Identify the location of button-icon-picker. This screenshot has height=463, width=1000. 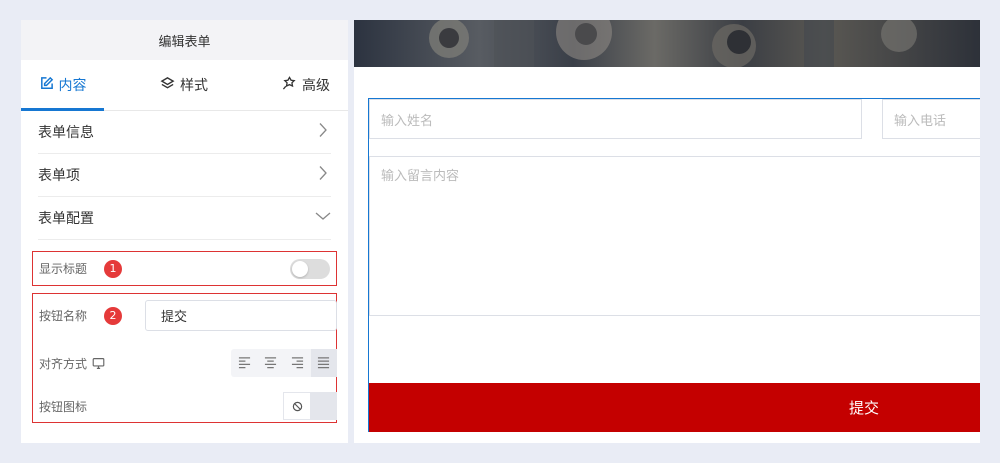
(310, 406).